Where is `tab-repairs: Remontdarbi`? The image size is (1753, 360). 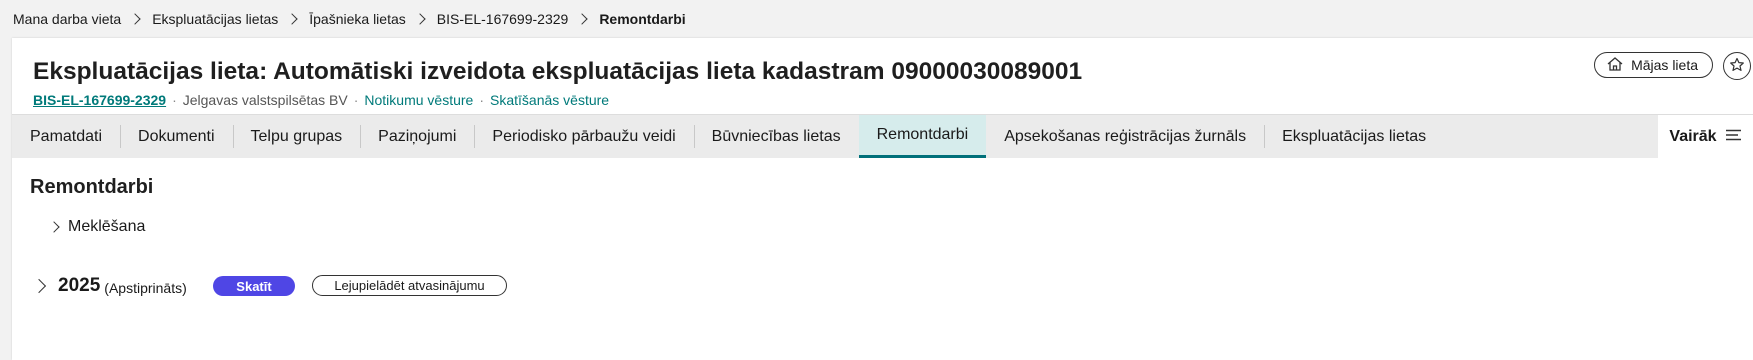 tab-repairs: Remontdarbi is located at coordinates (922, 136).